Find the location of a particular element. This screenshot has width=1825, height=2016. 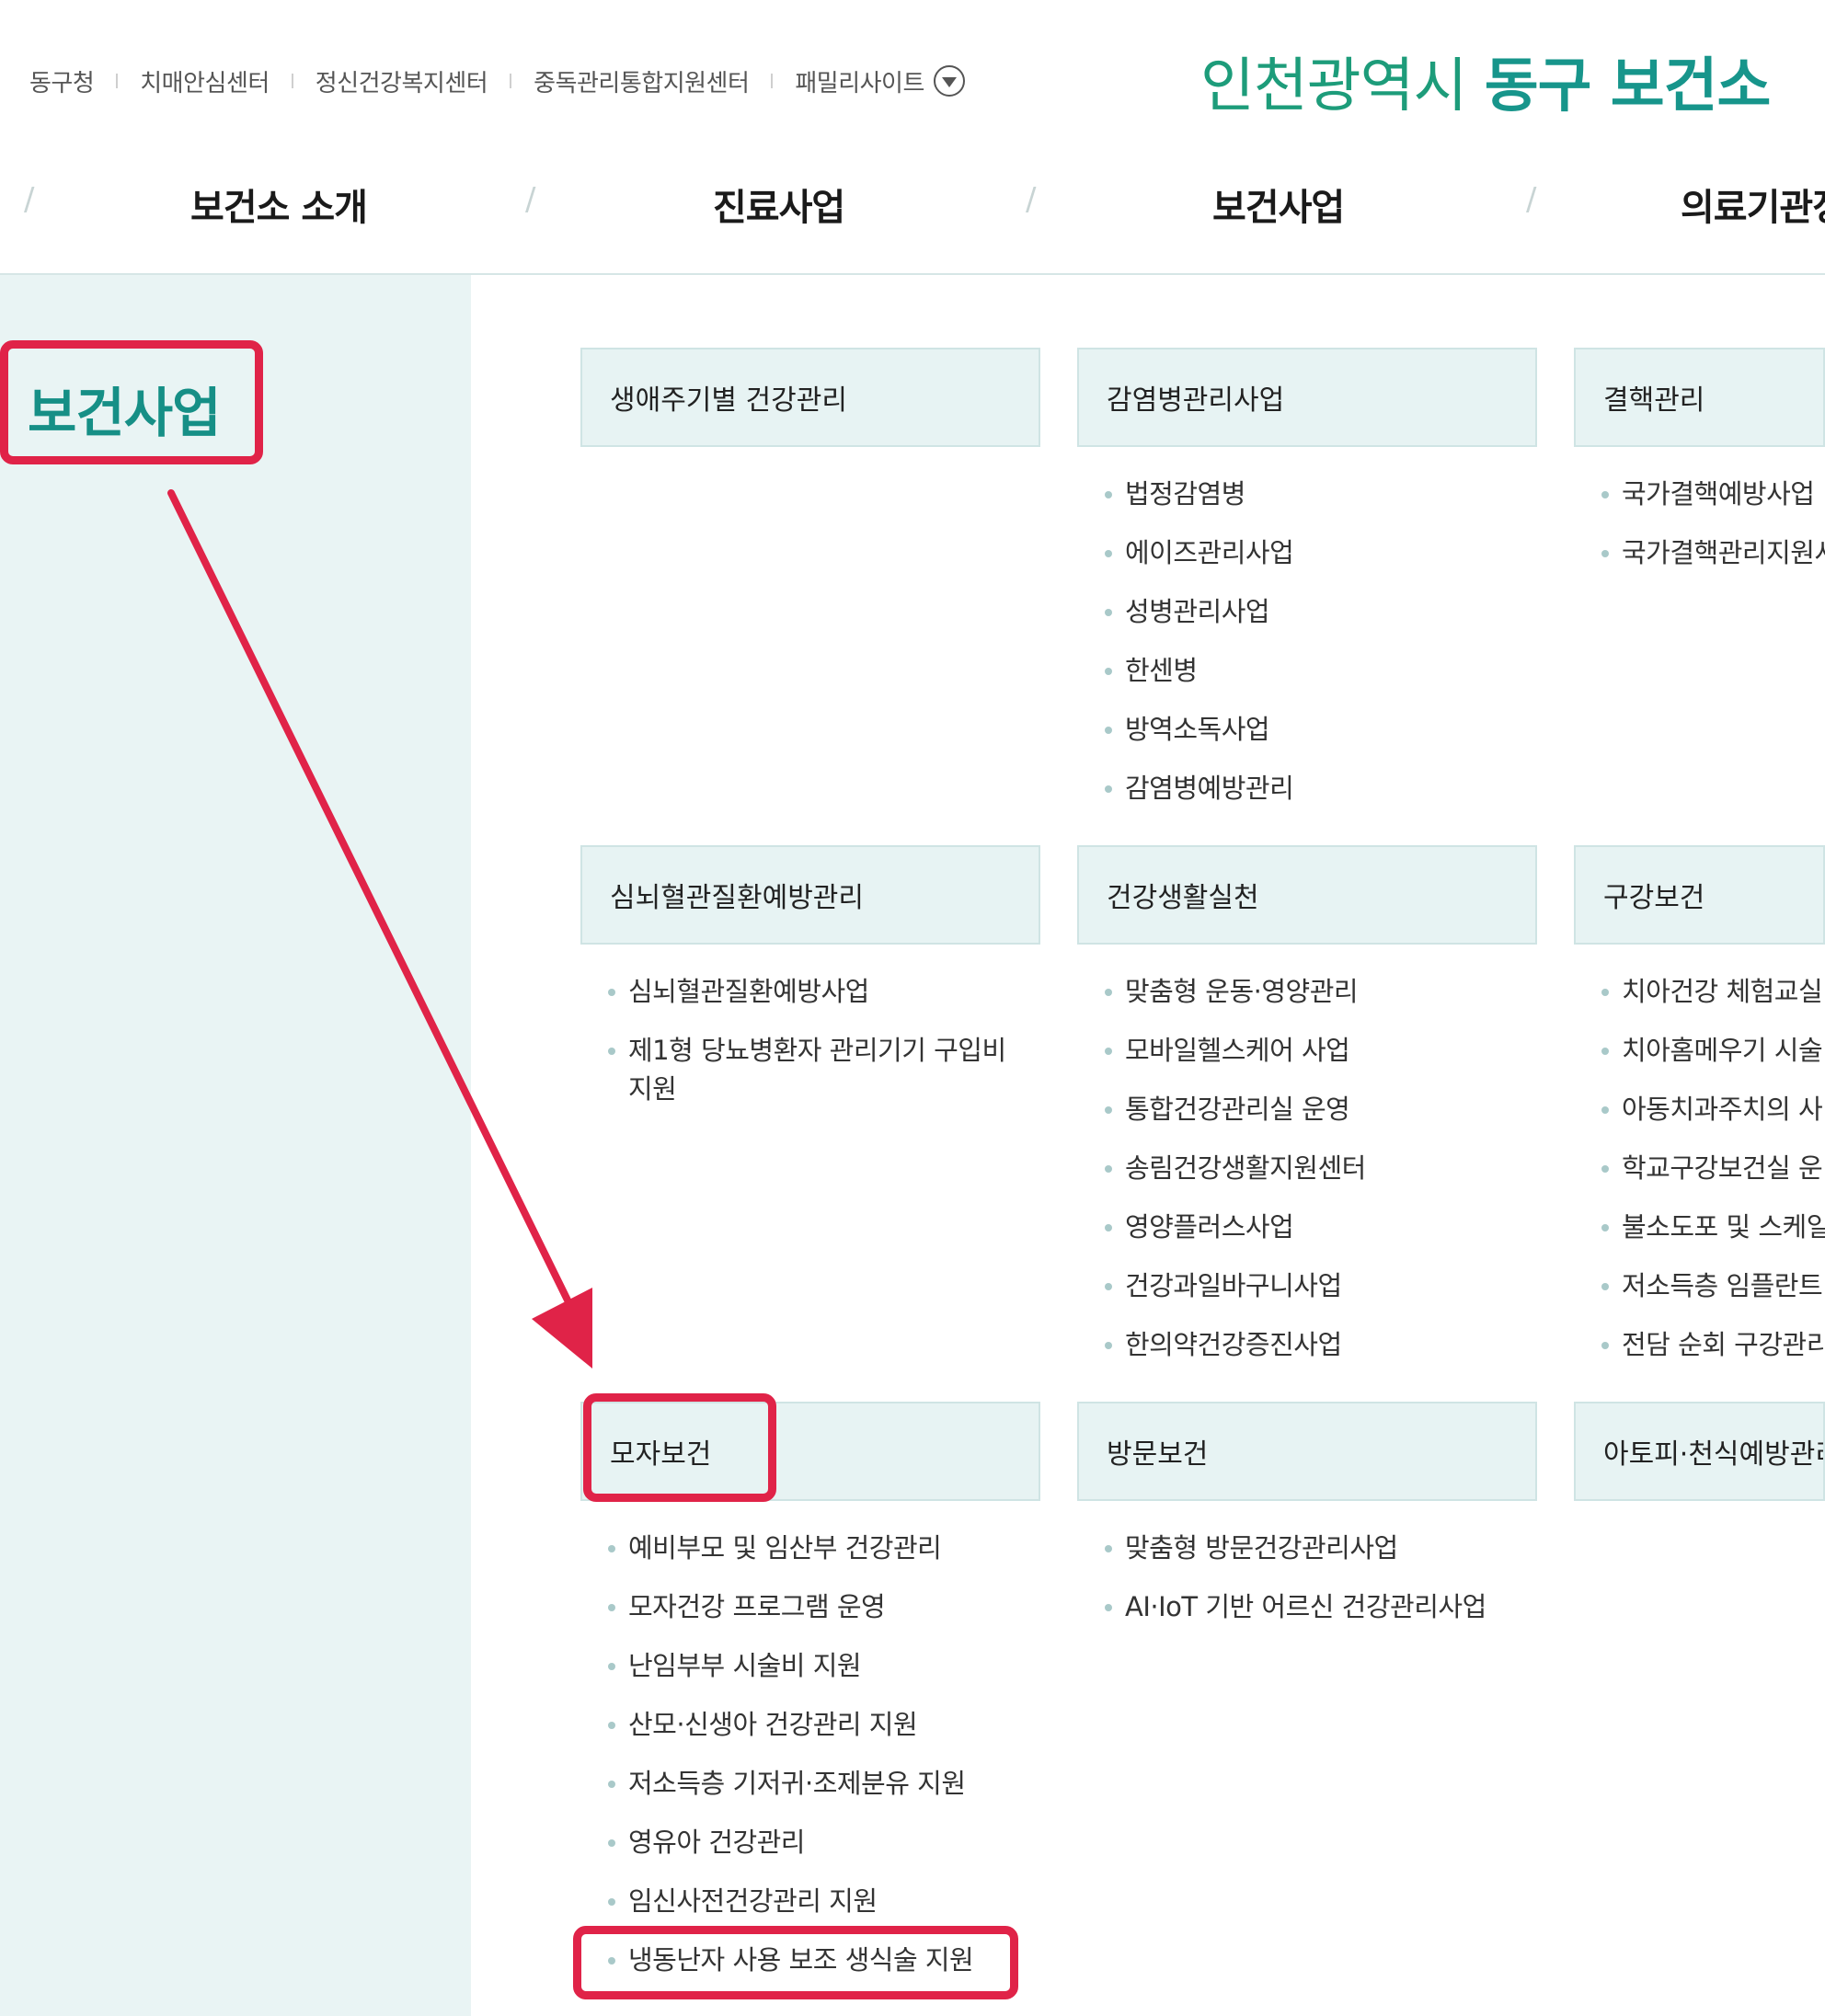

sidebar-title: 보건사업 is located at coordinates (124, 413).